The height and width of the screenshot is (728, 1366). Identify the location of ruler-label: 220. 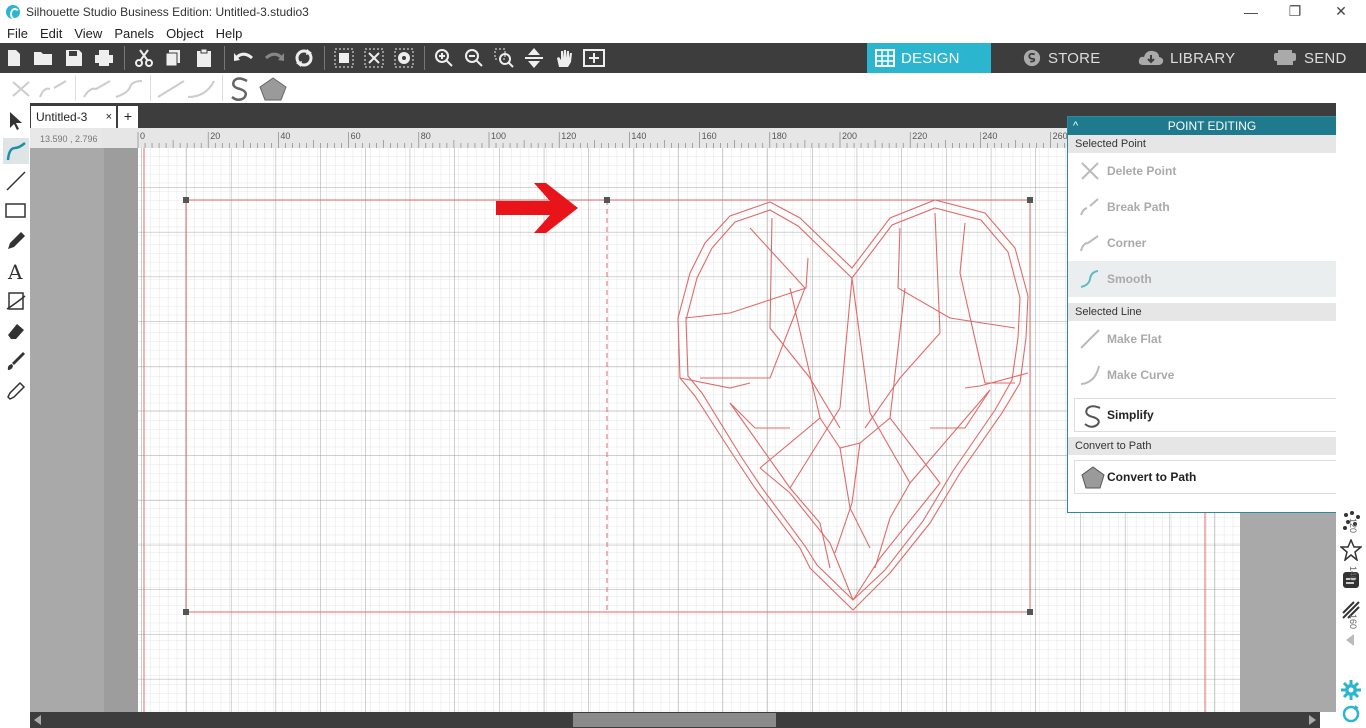
(919, 136).